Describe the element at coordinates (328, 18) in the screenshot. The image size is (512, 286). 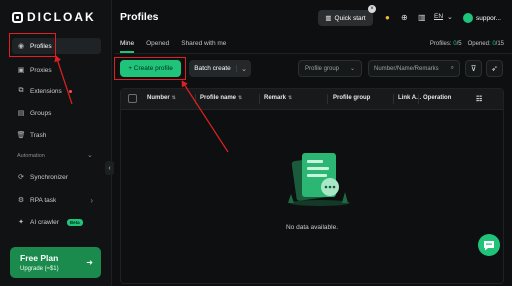
I see `book-icon: ▥` at that location.